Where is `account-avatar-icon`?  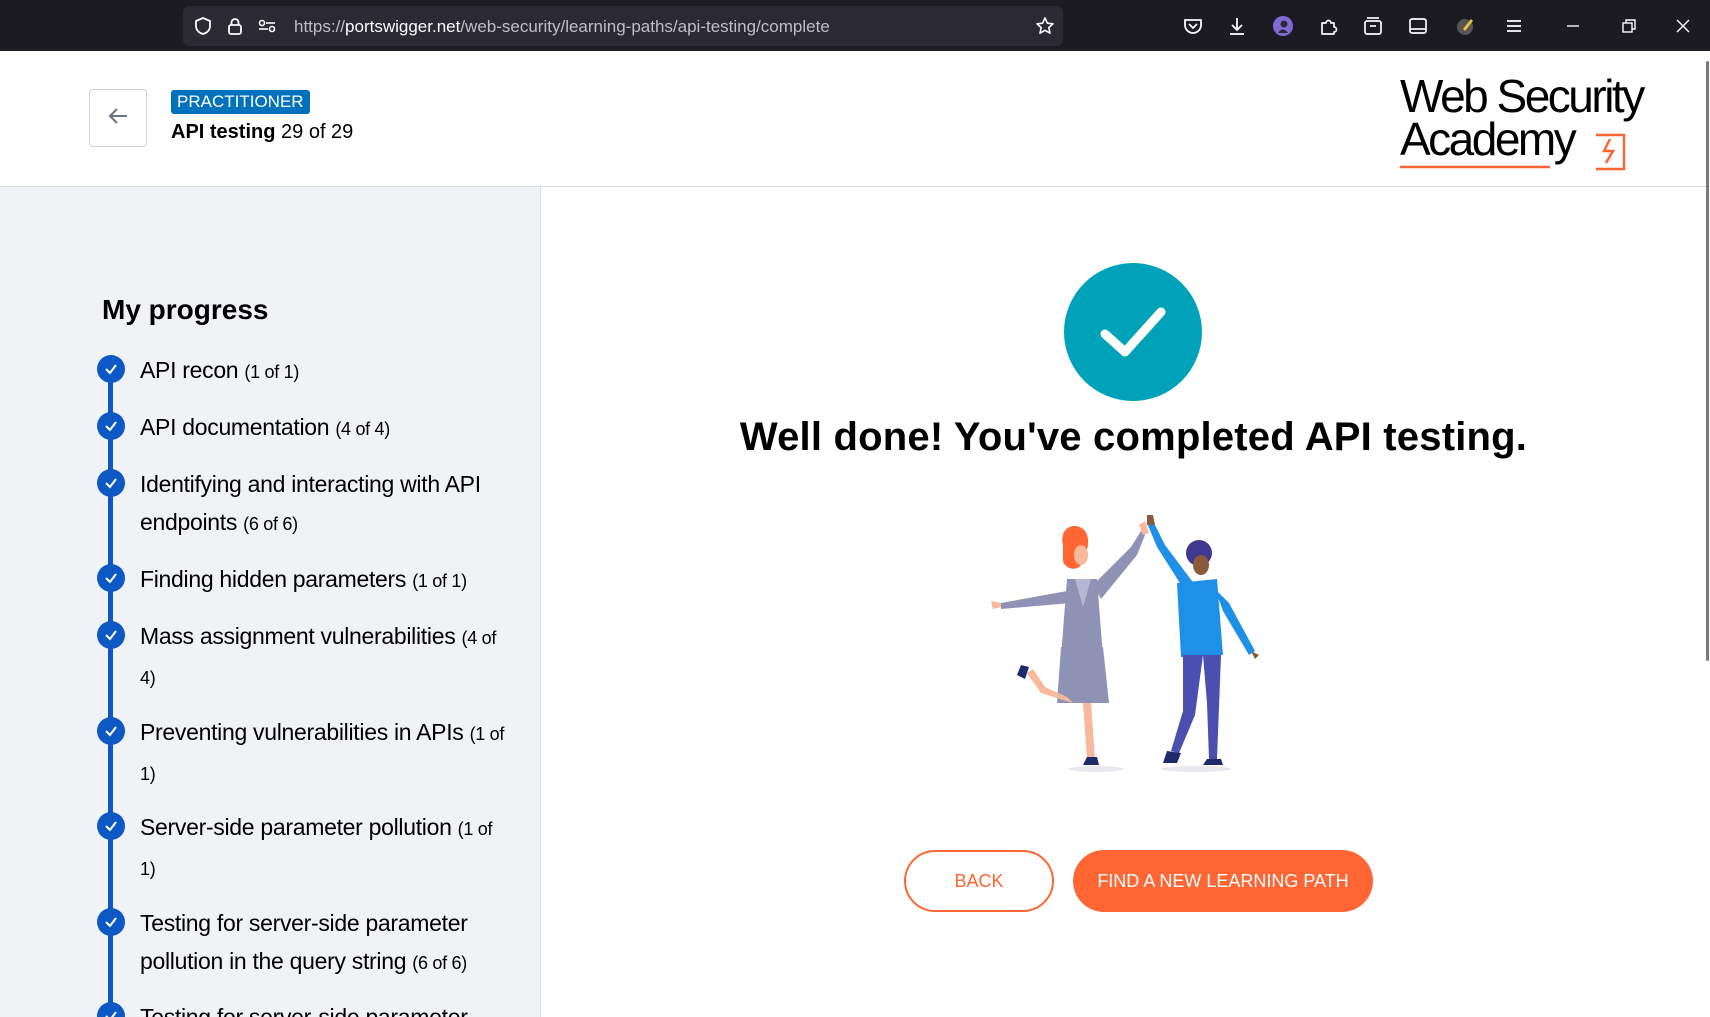 account-avatar-icon is located at coordinates (1283, 26).